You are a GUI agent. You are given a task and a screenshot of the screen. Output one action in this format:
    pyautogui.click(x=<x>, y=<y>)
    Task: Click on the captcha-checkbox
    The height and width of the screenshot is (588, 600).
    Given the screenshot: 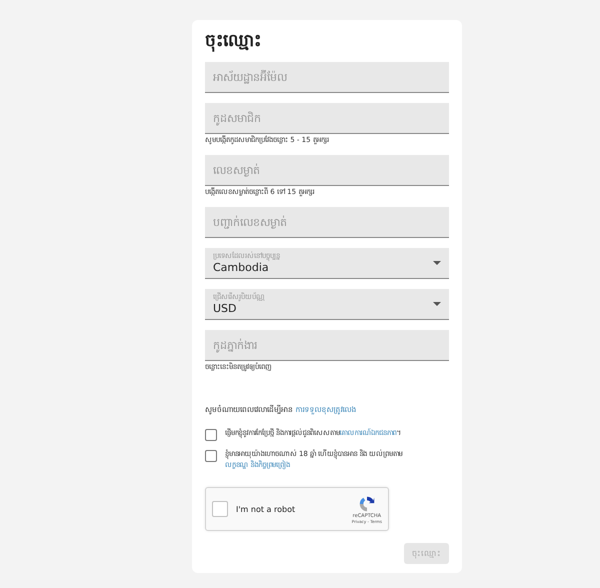 What is the action you would take?
    pyautogui.click(x=220, y=509)
    